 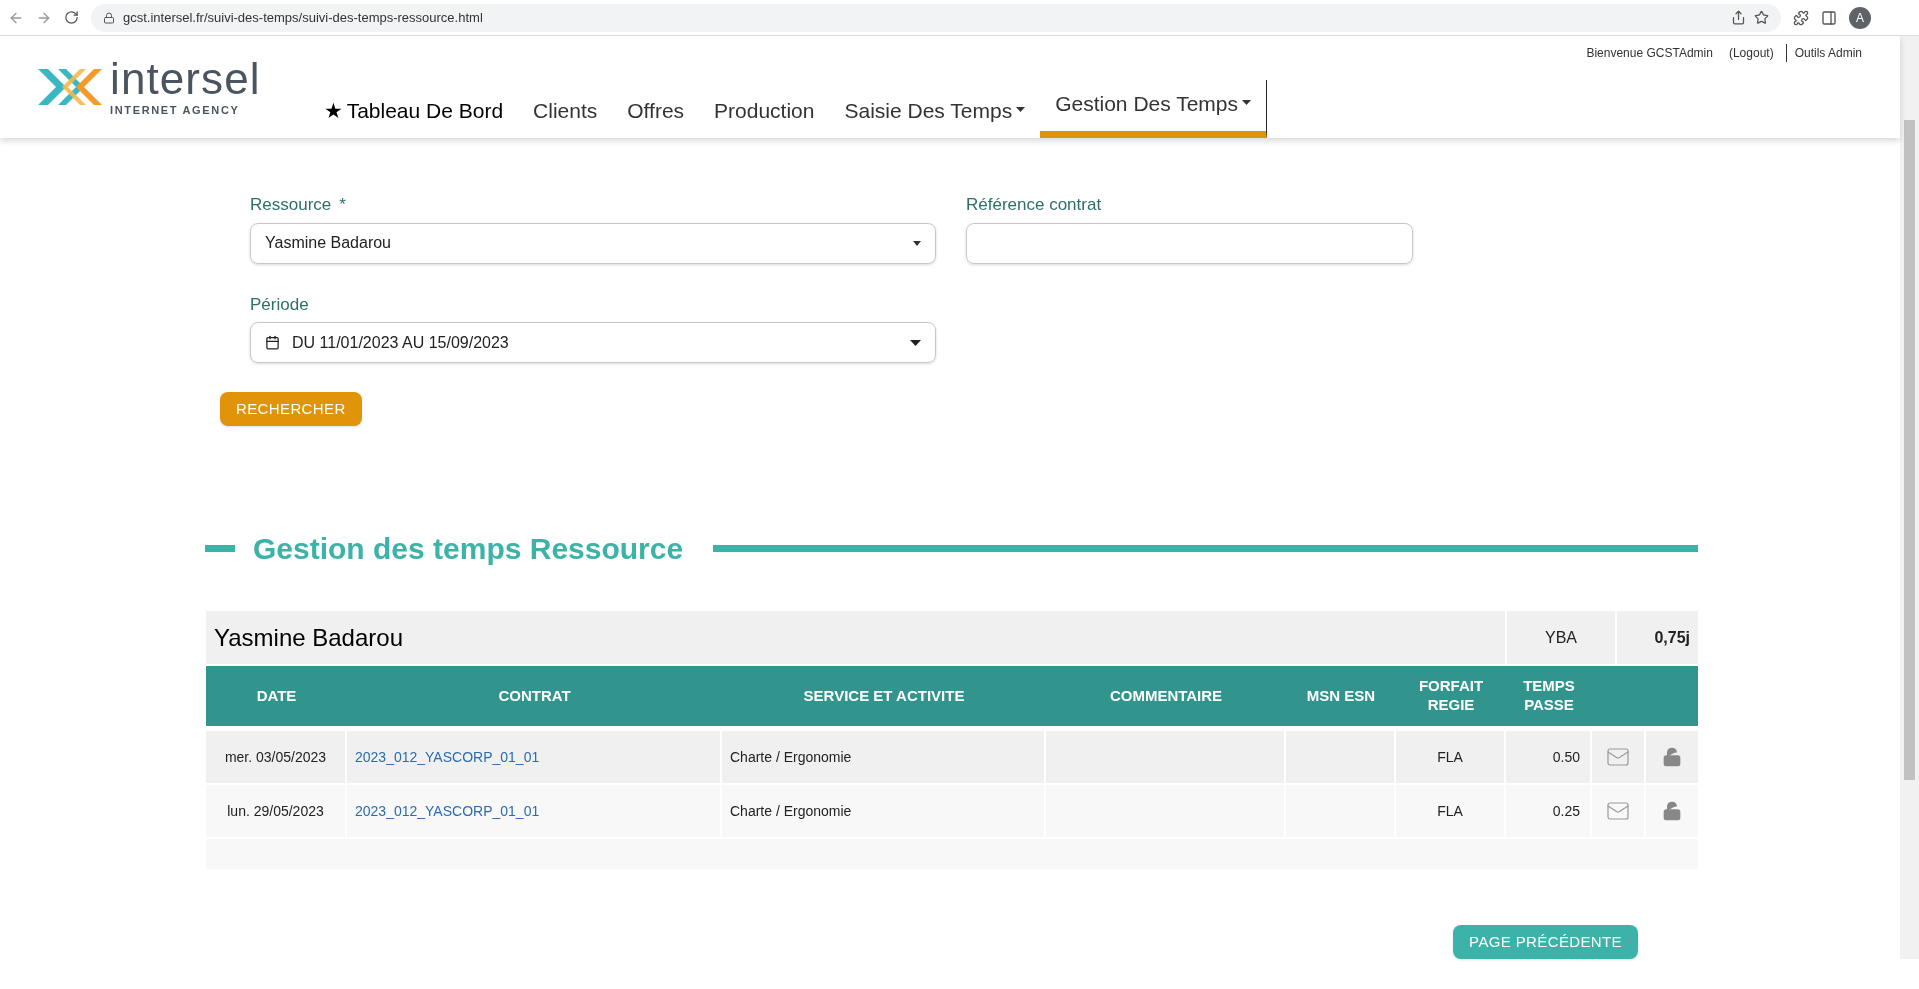 What do you see at coordinates (1860, 17) in the screenshot?
I see `profile-avatar: A` at bounding box center [1860, 17].